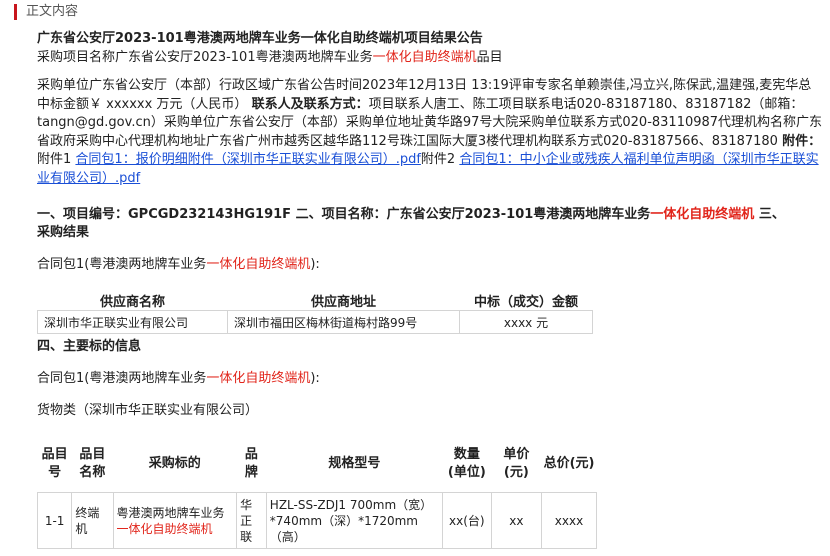  I want to click on items-table-header: 品目号 品目名称 采购标的 品牌 规格型号 数量(单位) 单价(元) 总价(元), so click(317, 464).